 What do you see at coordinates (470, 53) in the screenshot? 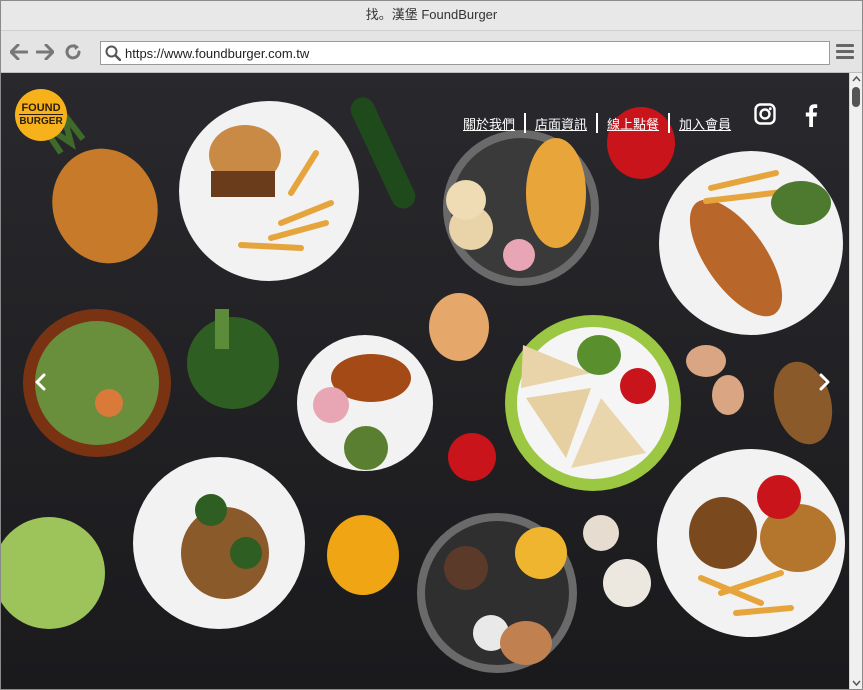
I see `url-input` at bounding box center [470, 53].